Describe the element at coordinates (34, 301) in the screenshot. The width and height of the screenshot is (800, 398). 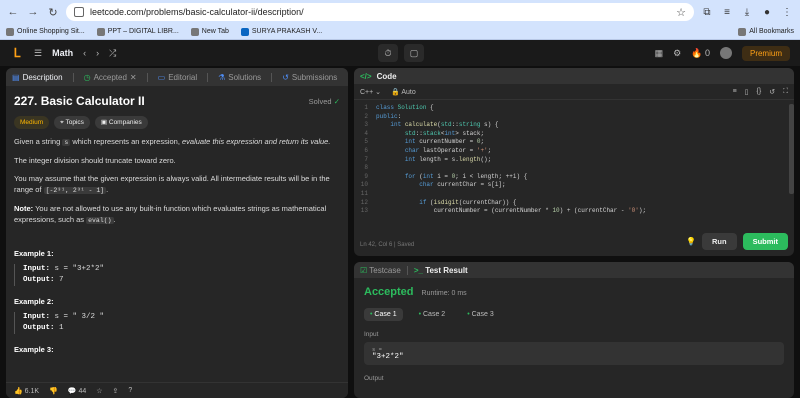
I see `example-title: Example 2:` at that location.